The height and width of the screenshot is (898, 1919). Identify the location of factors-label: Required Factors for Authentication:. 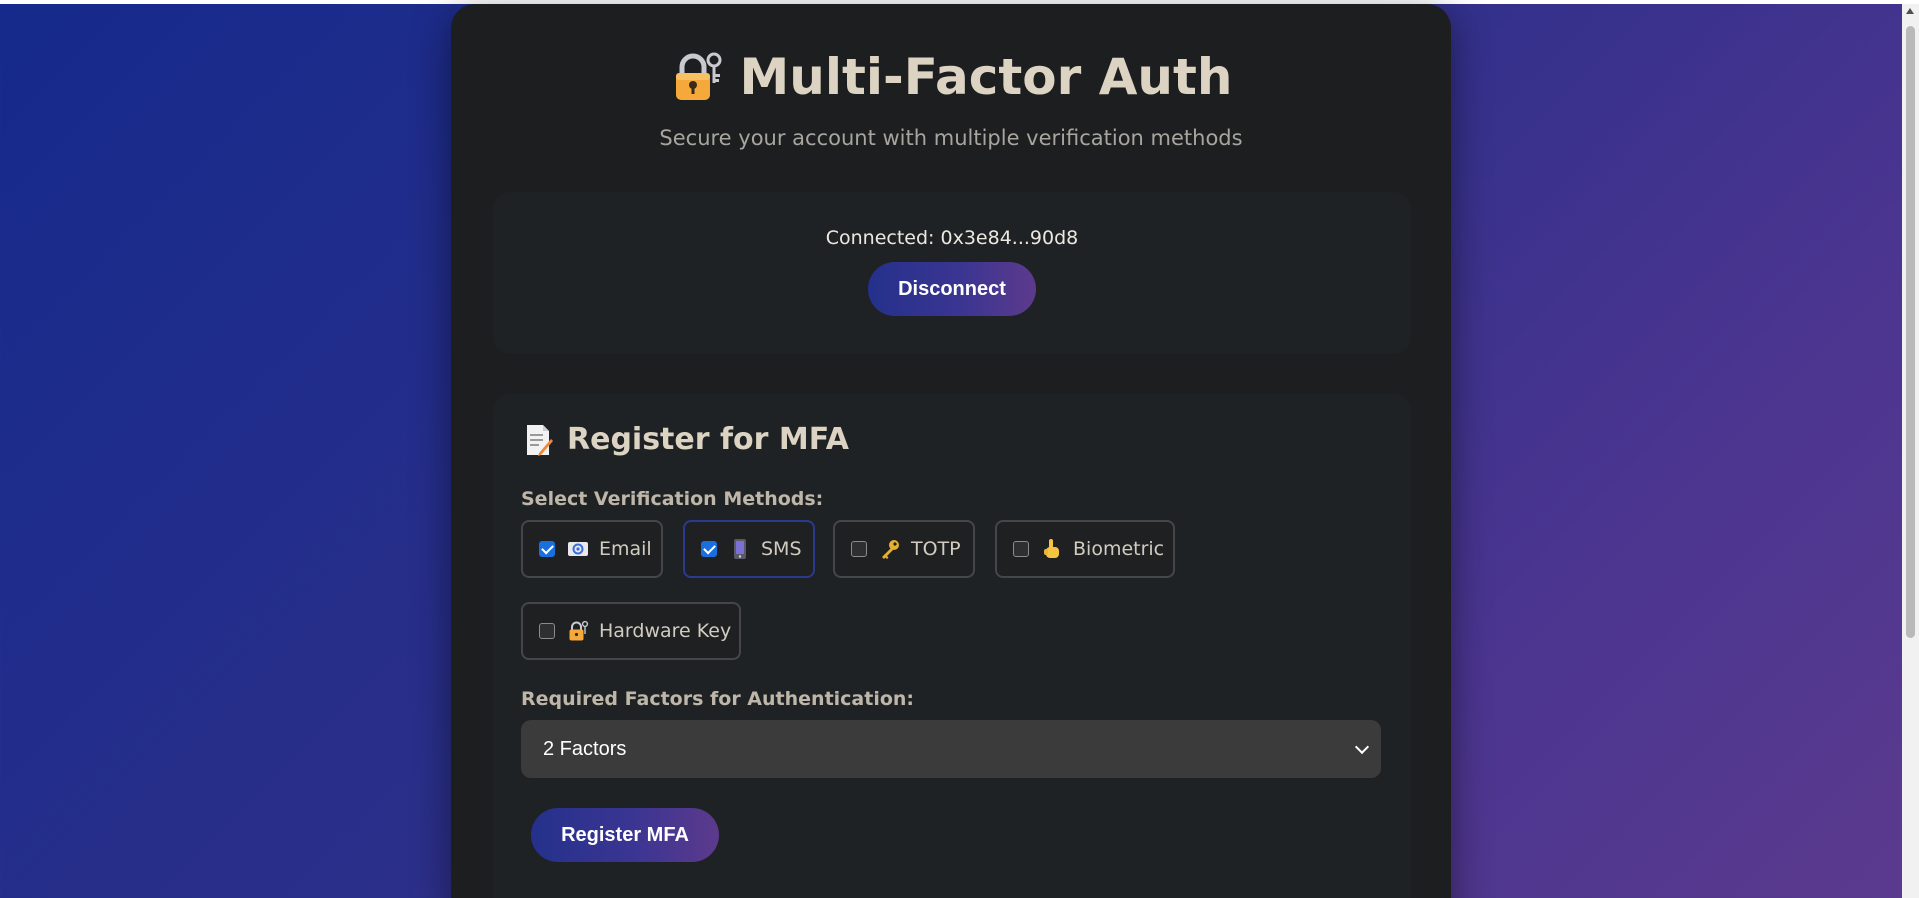
(718, 699).